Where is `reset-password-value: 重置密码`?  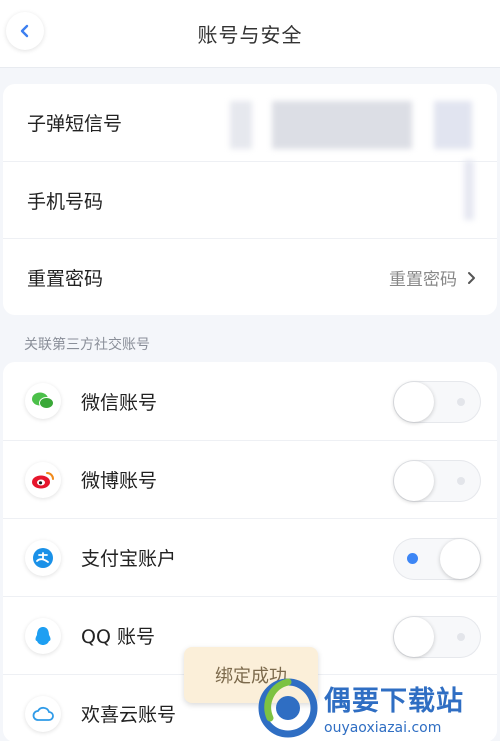 reset-password-value: 重置密码 is located at coordinates (423, 280).